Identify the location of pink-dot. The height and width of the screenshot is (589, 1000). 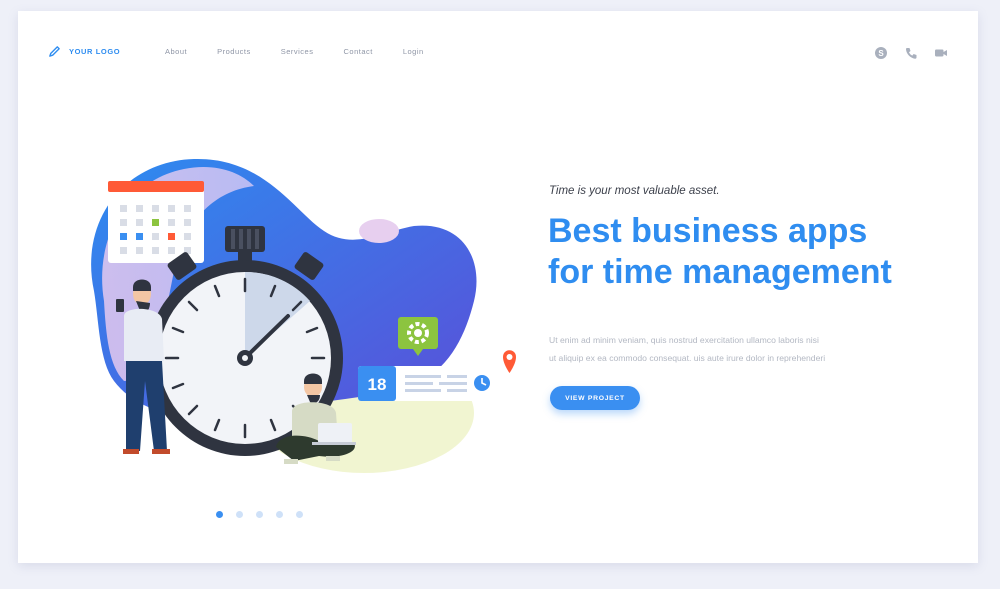
(379, 231).